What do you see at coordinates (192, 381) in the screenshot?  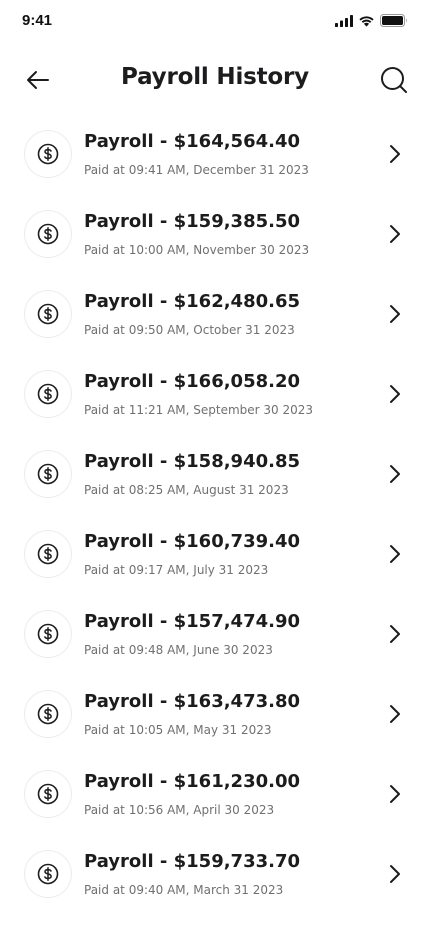 I see `payroll-amount: Payroll - $166,058.20` at bounding box center [192, 381].